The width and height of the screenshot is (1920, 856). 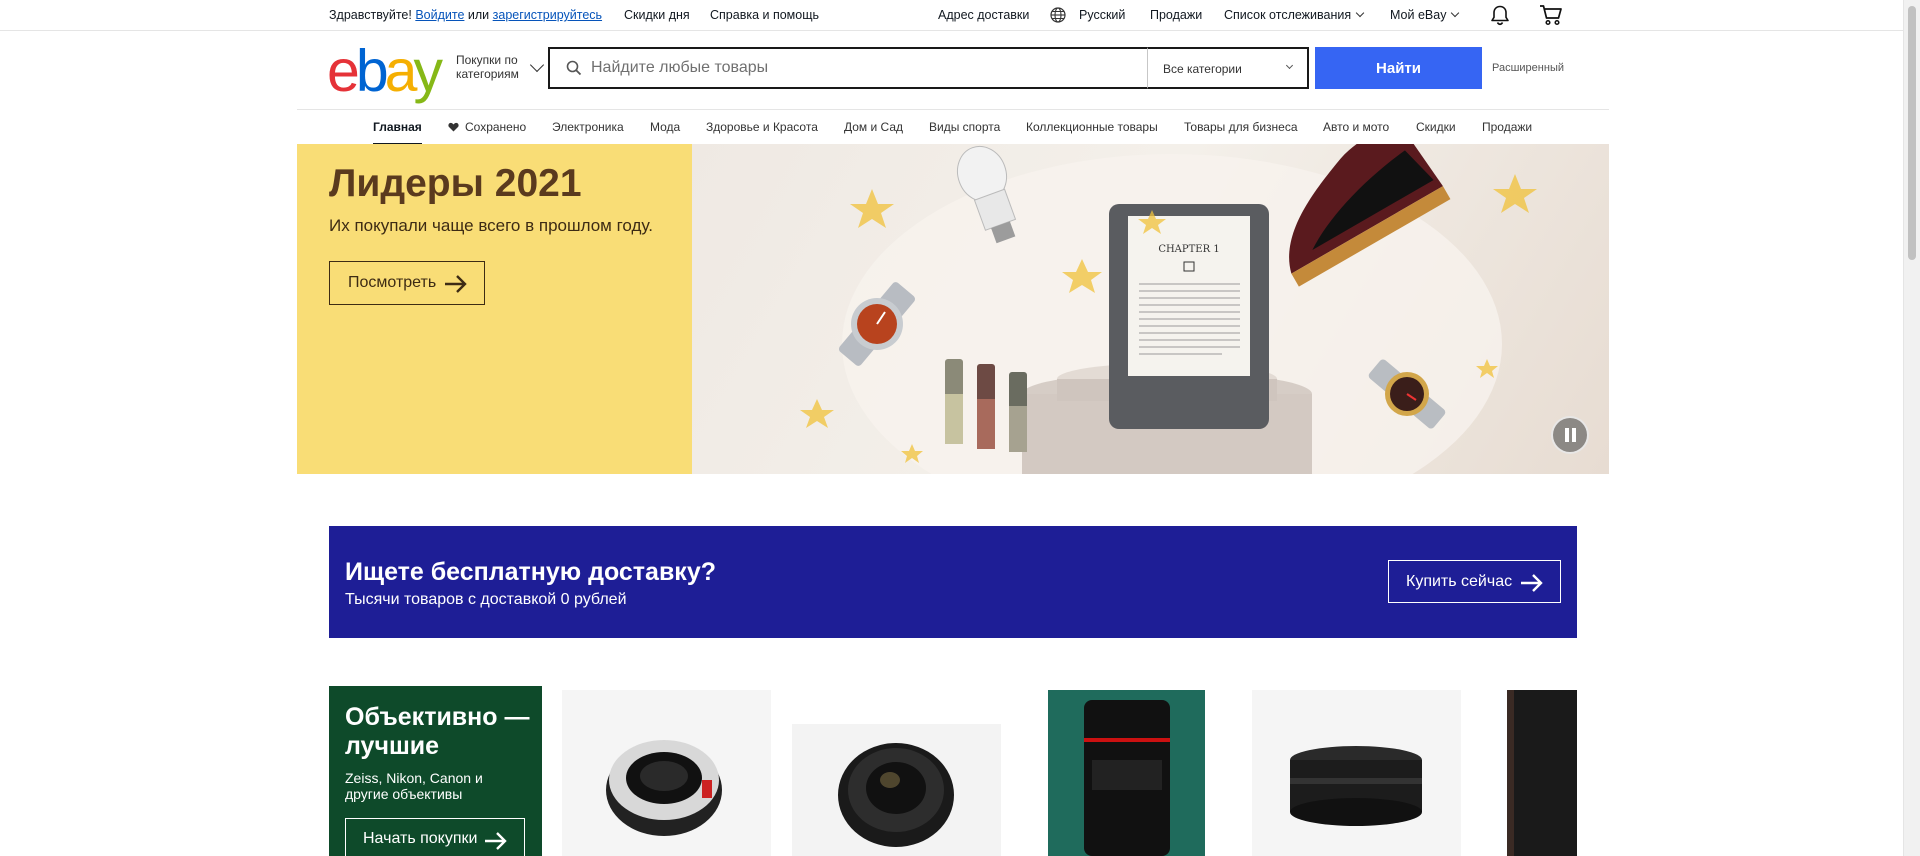 What do you see at coordinates (493, 67) in the screenshot?
I see `shop-by-category-button: Покупки по категориям` at bounding box center [493, 67].